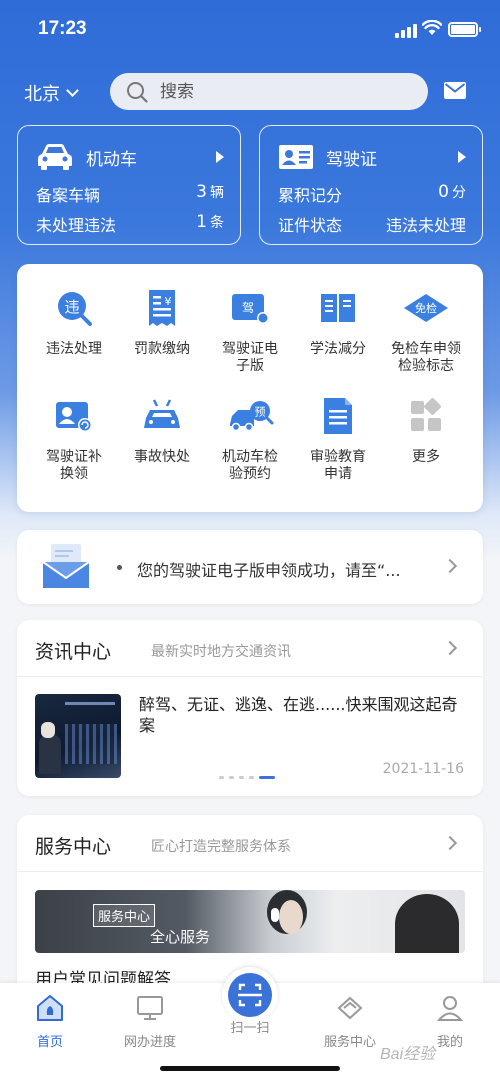  What do you see at coordinates (462, 157) in the screenshot?
I see `arrow-right-icon` at bounding box center [462, 157].